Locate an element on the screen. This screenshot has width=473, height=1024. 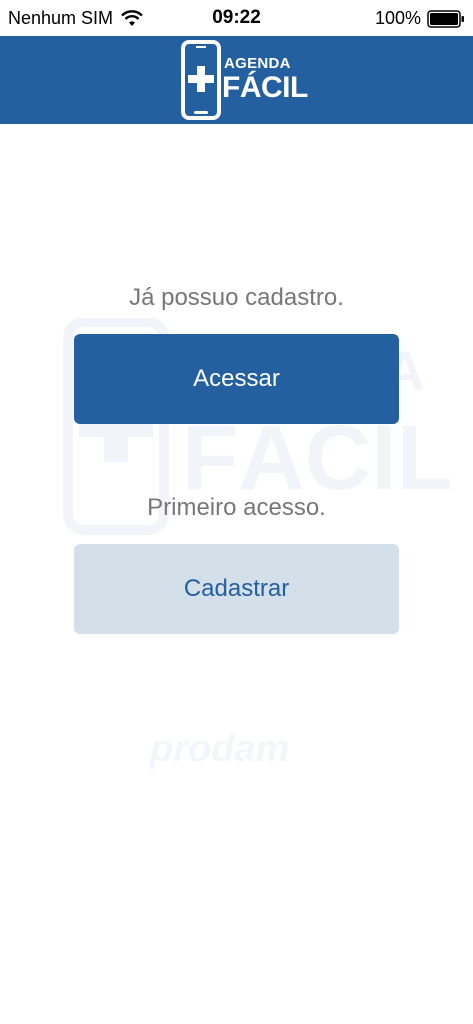
app-header: AGENDA FÁCIL is located at coordinates (236, 80).